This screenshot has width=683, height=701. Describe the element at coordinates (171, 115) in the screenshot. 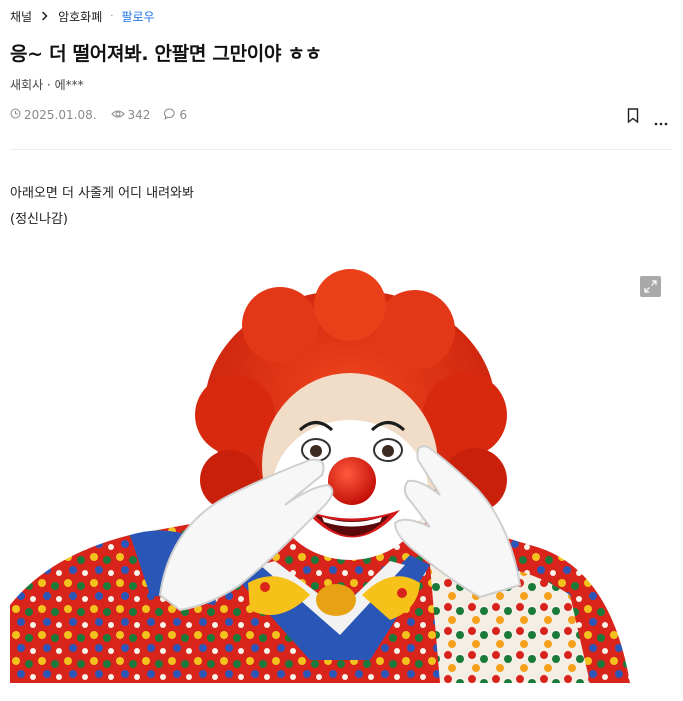

I see `comment-icon` at that location.